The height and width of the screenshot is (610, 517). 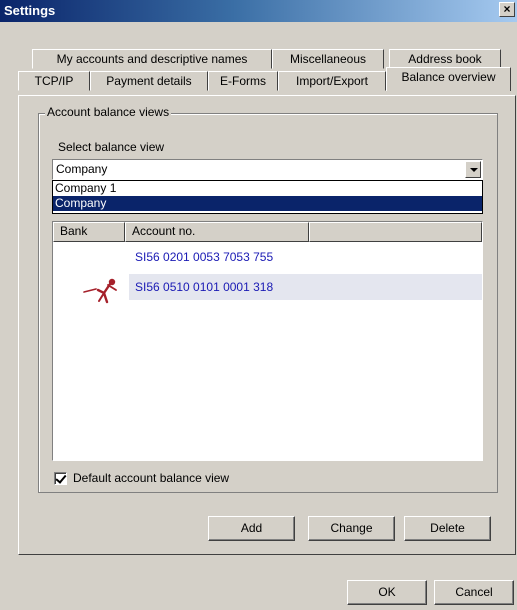 What do you see at coordinates (387, 592) in the screenshot?
I see `ok-button: OK` at bounding box center [387, 592].